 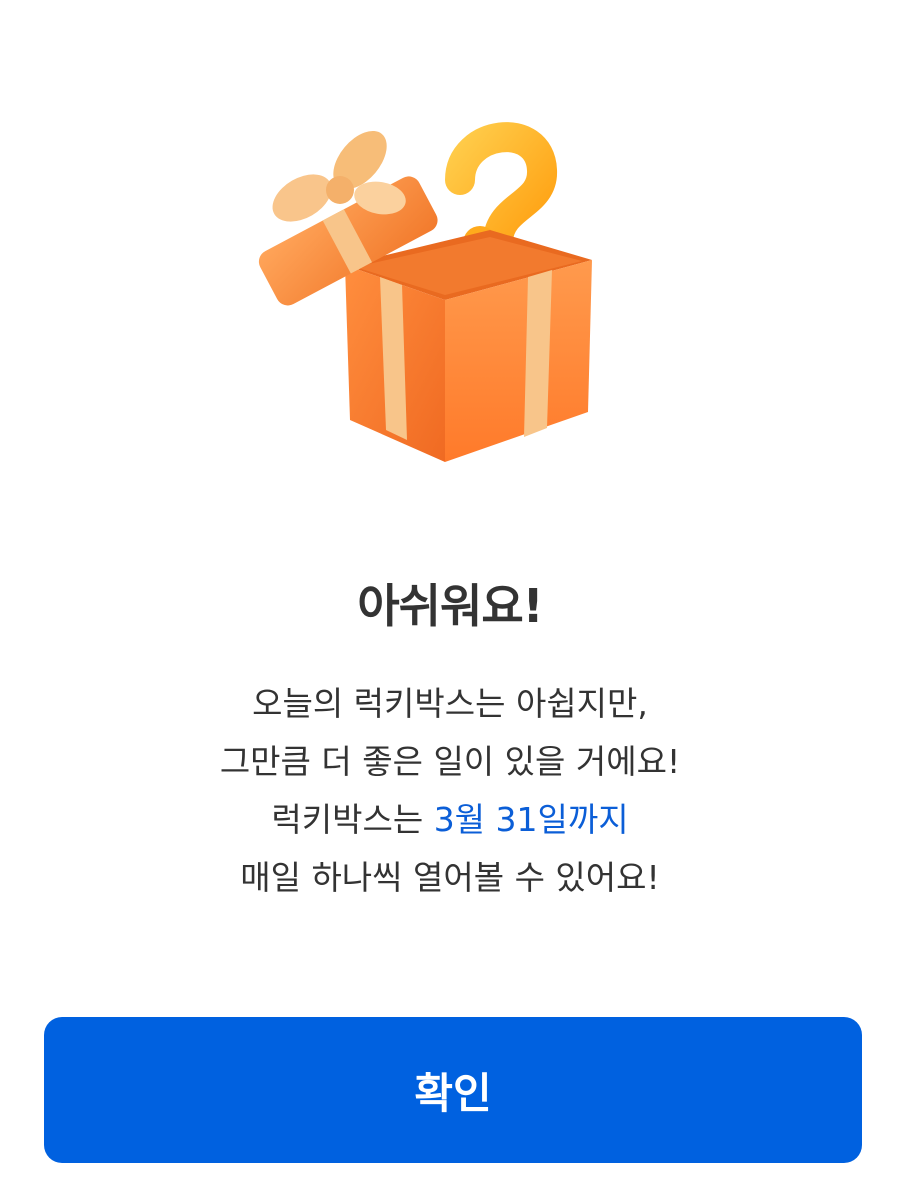 I want to click on message-line-3: 럭키박스는 3월 31일까지, so click(x=450, y=820).